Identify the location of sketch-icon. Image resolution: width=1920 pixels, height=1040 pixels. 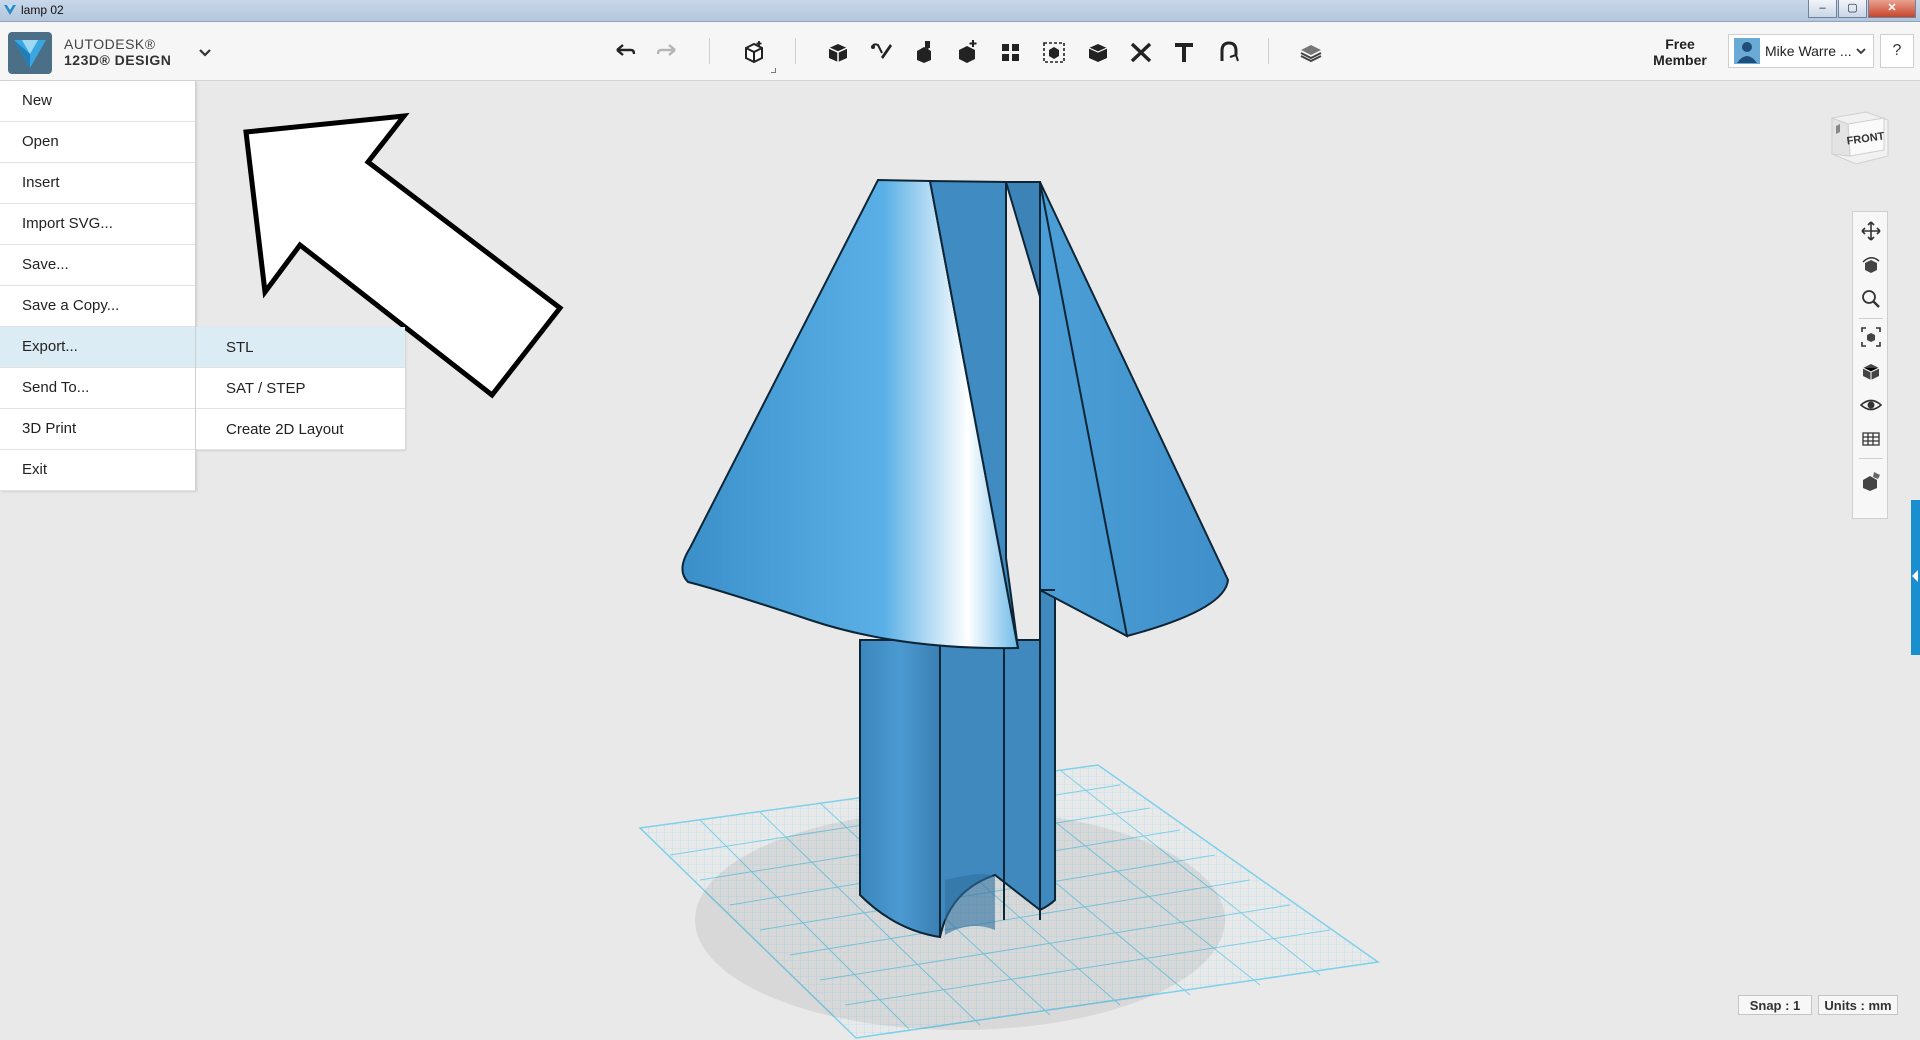
(881, 51).